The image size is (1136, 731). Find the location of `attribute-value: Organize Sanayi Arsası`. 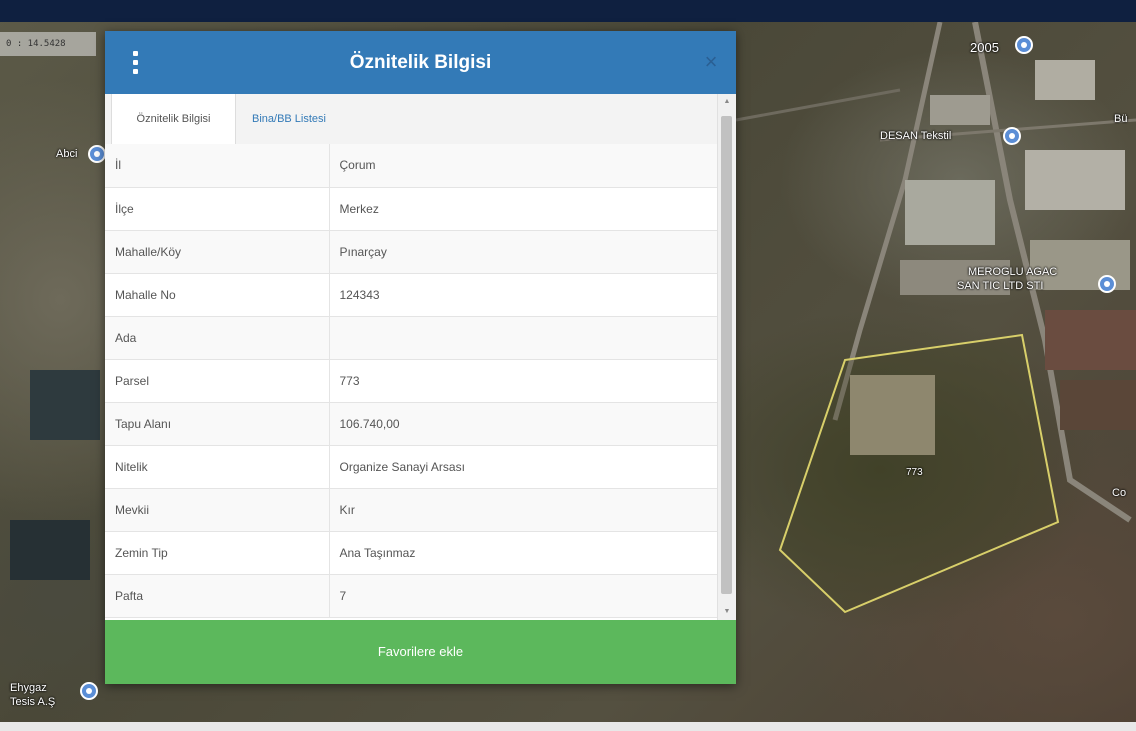

attribute-value: Organize Sanayi Arsası is located at coordinates (523, 467).